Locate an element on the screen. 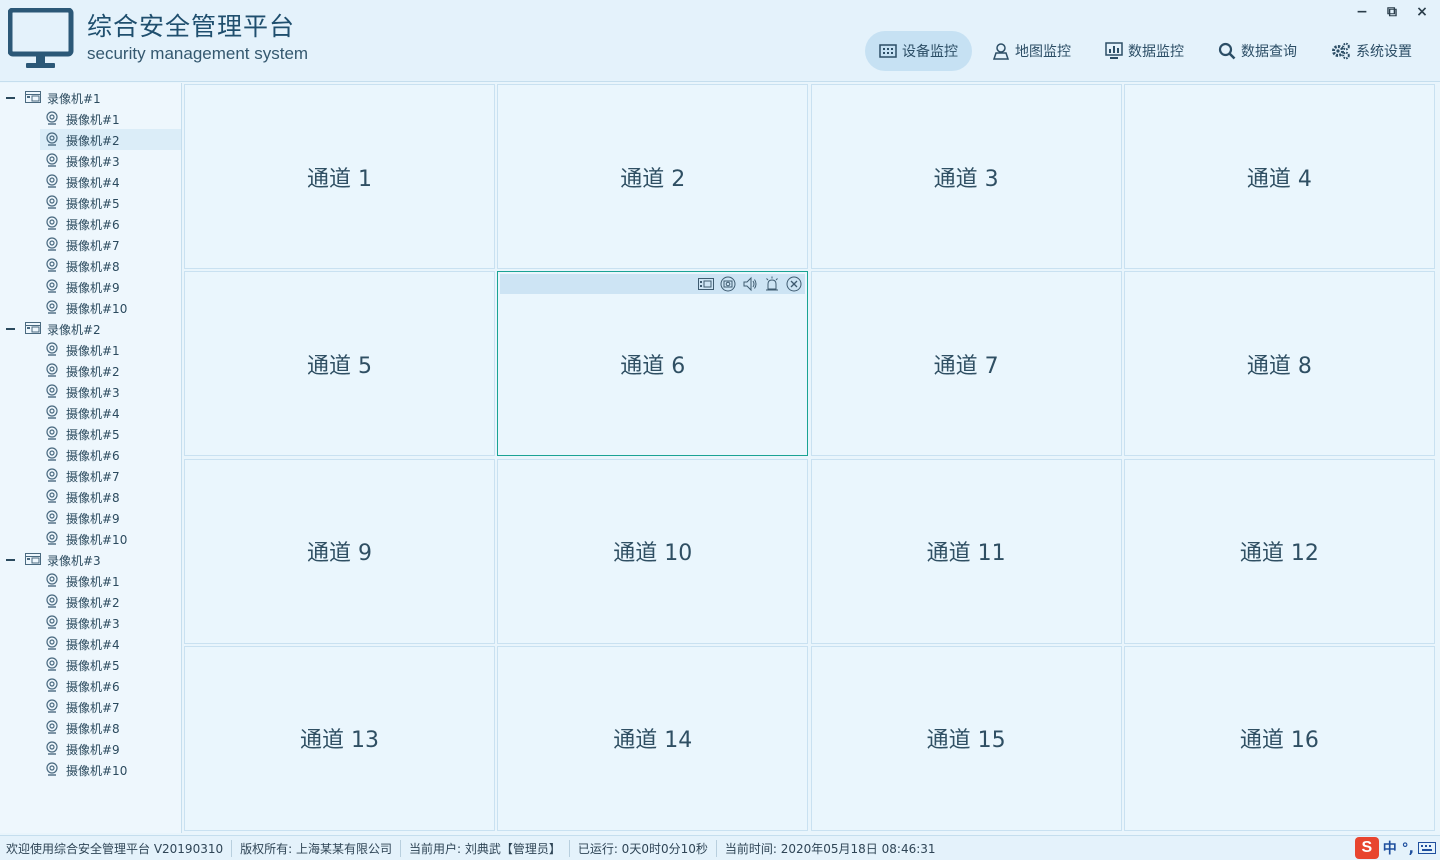 Image resolution: width=1440 pixels, height=860 pixels. channel-cell: 通道 1 is located at coordinates (339, 176).